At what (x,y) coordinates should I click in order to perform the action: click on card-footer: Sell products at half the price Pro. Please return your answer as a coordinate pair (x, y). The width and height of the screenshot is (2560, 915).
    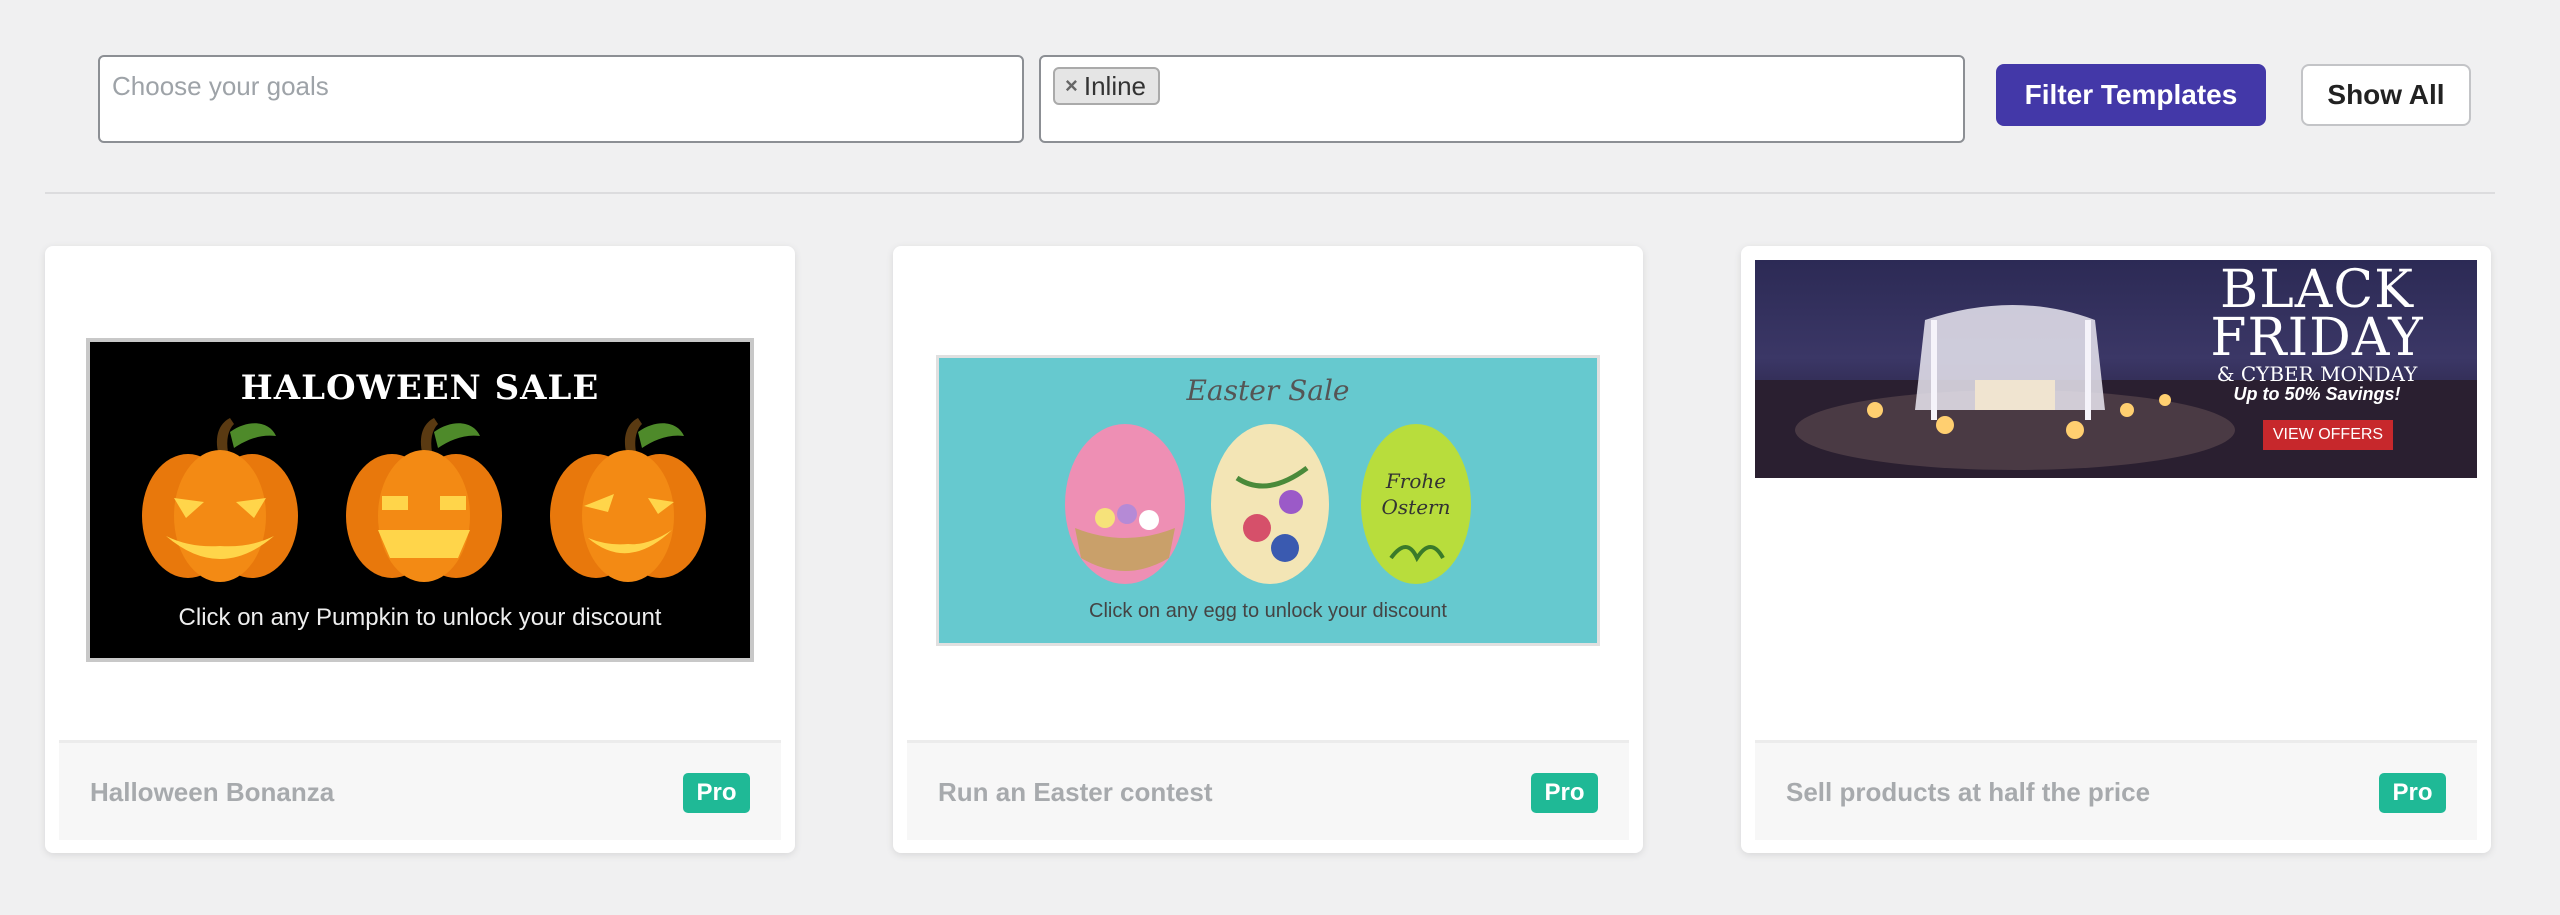
    Looking at the image, I should click on (2116, 790).